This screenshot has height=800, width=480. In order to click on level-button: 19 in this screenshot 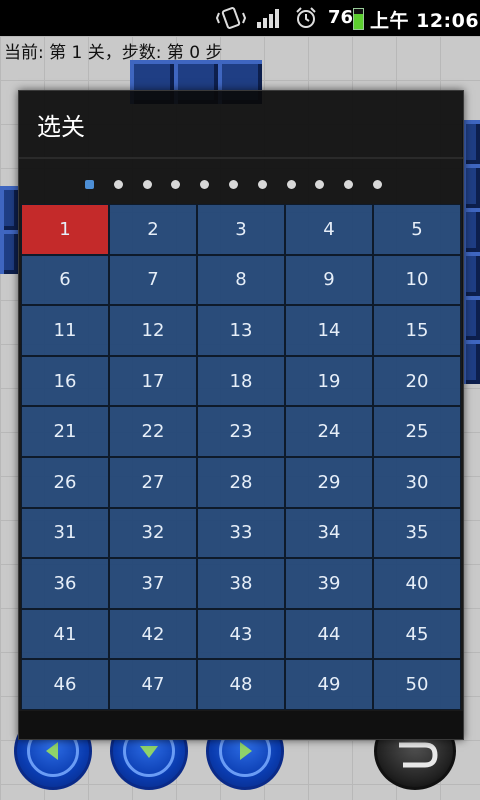, I will do `click(329, 381)`.